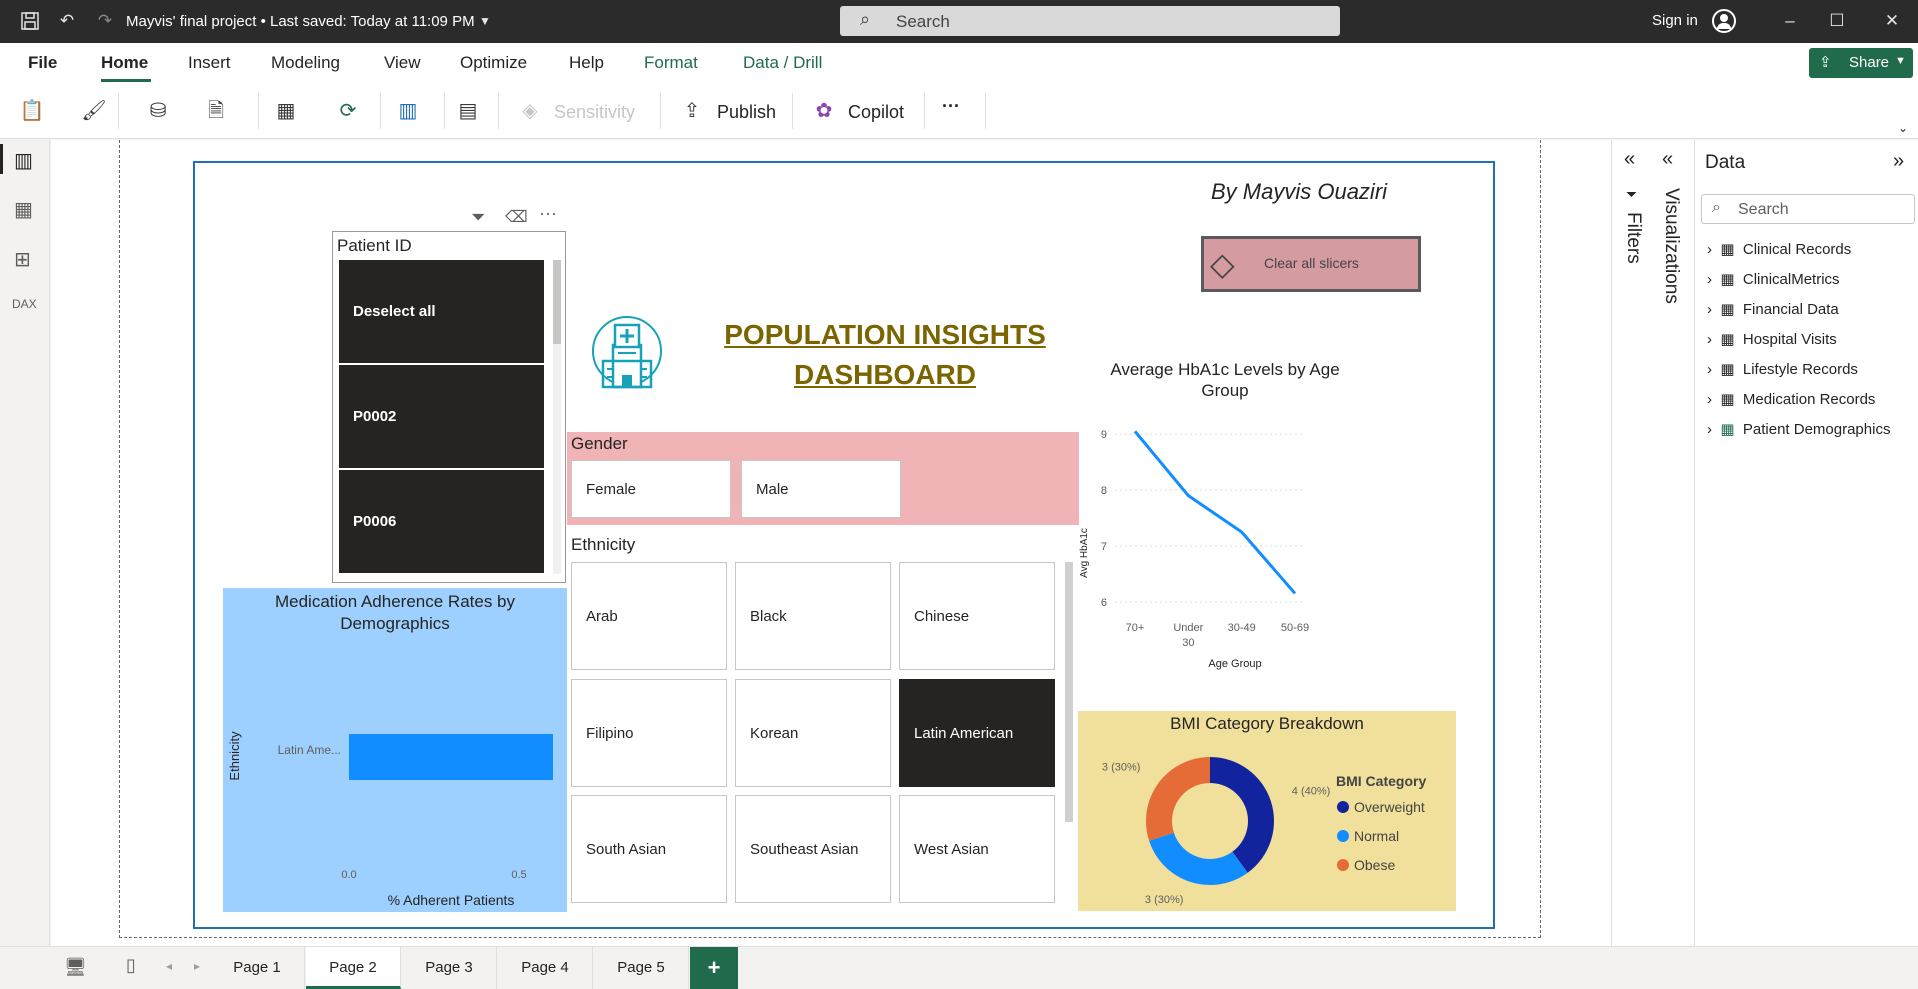  I want to click on y-tick-label: 9, so click(1104, 435).